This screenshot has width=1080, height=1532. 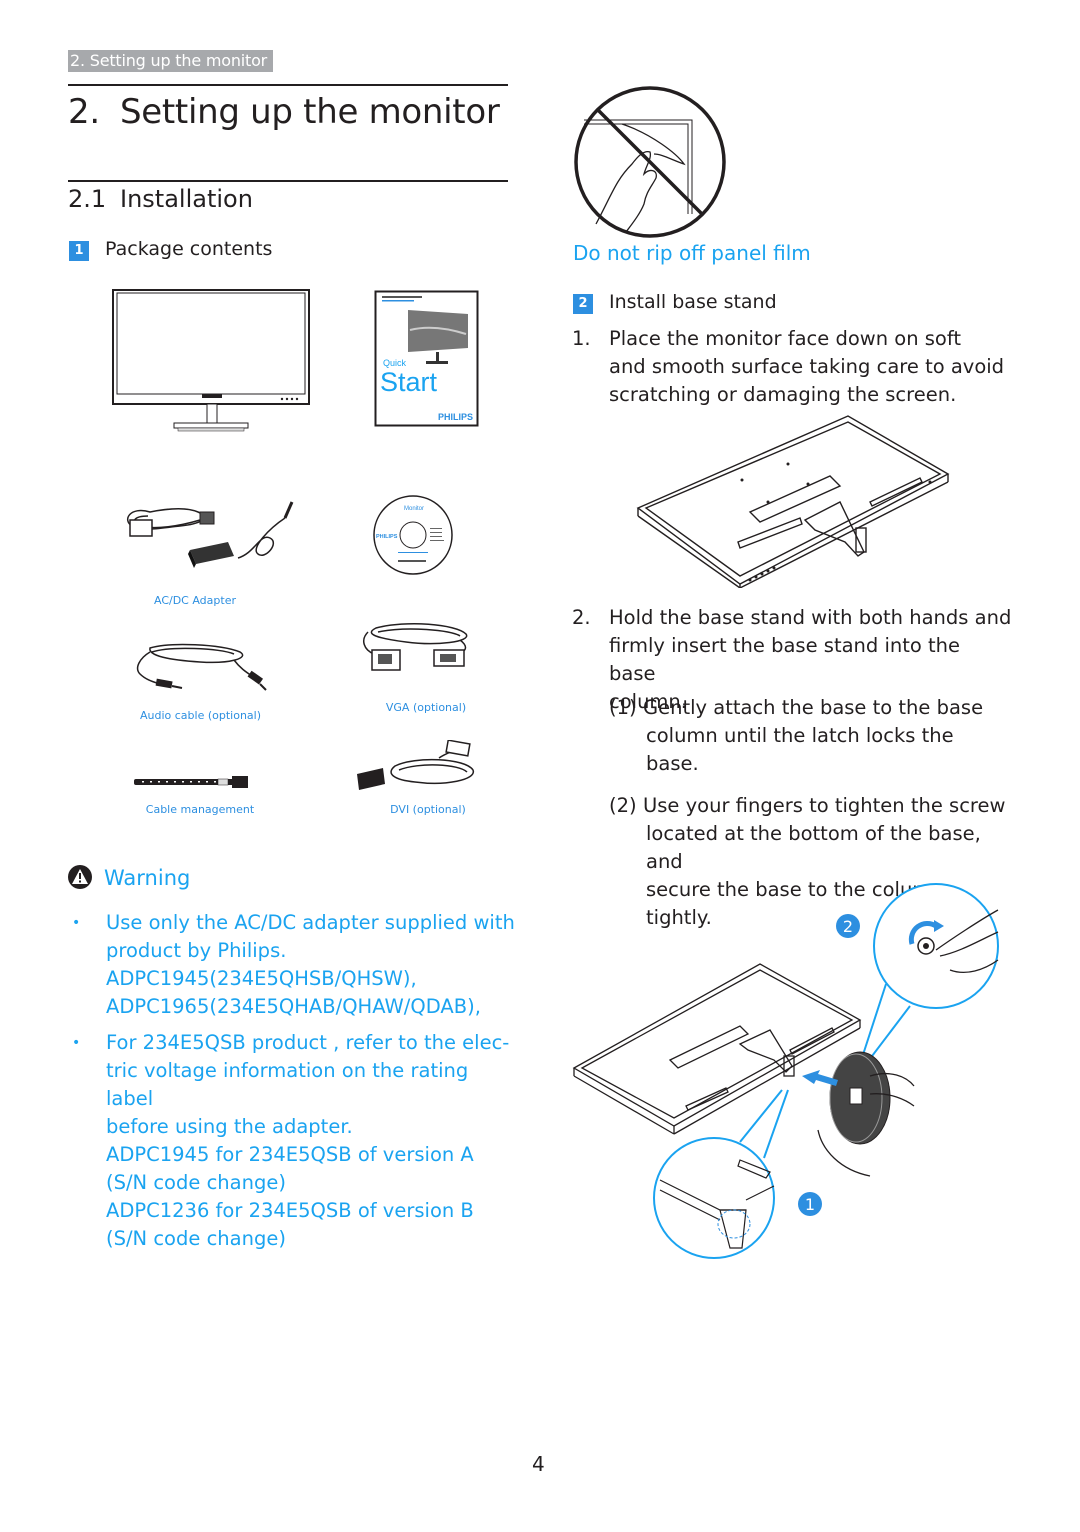 What do you see at coordinates (200, 666) in the screenshot?
I see `audio-cable-icon` at bounding box center [200, 666].